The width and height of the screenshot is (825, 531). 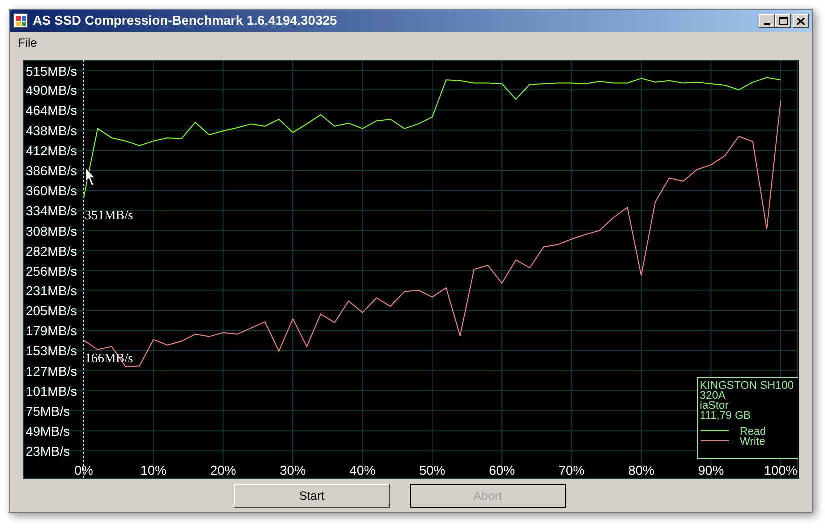 What do you see at coordinates (312, 496) in the screenshot?
I see `action-button: Start` at bounding box center [312, 496].